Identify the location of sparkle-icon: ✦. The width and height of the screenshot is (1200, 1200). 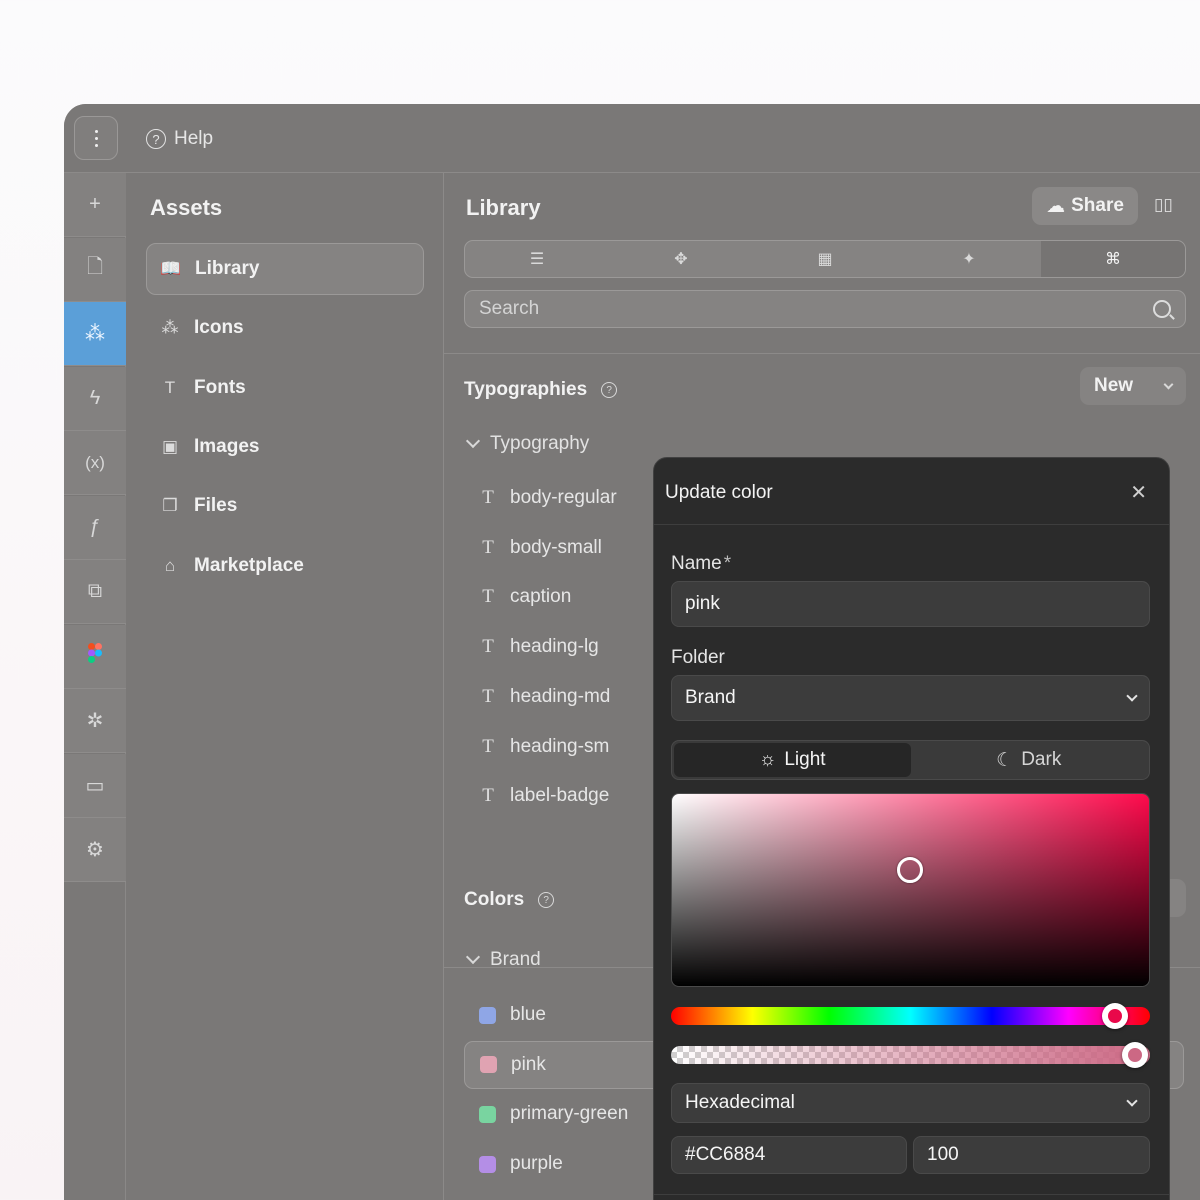
(969, 259).